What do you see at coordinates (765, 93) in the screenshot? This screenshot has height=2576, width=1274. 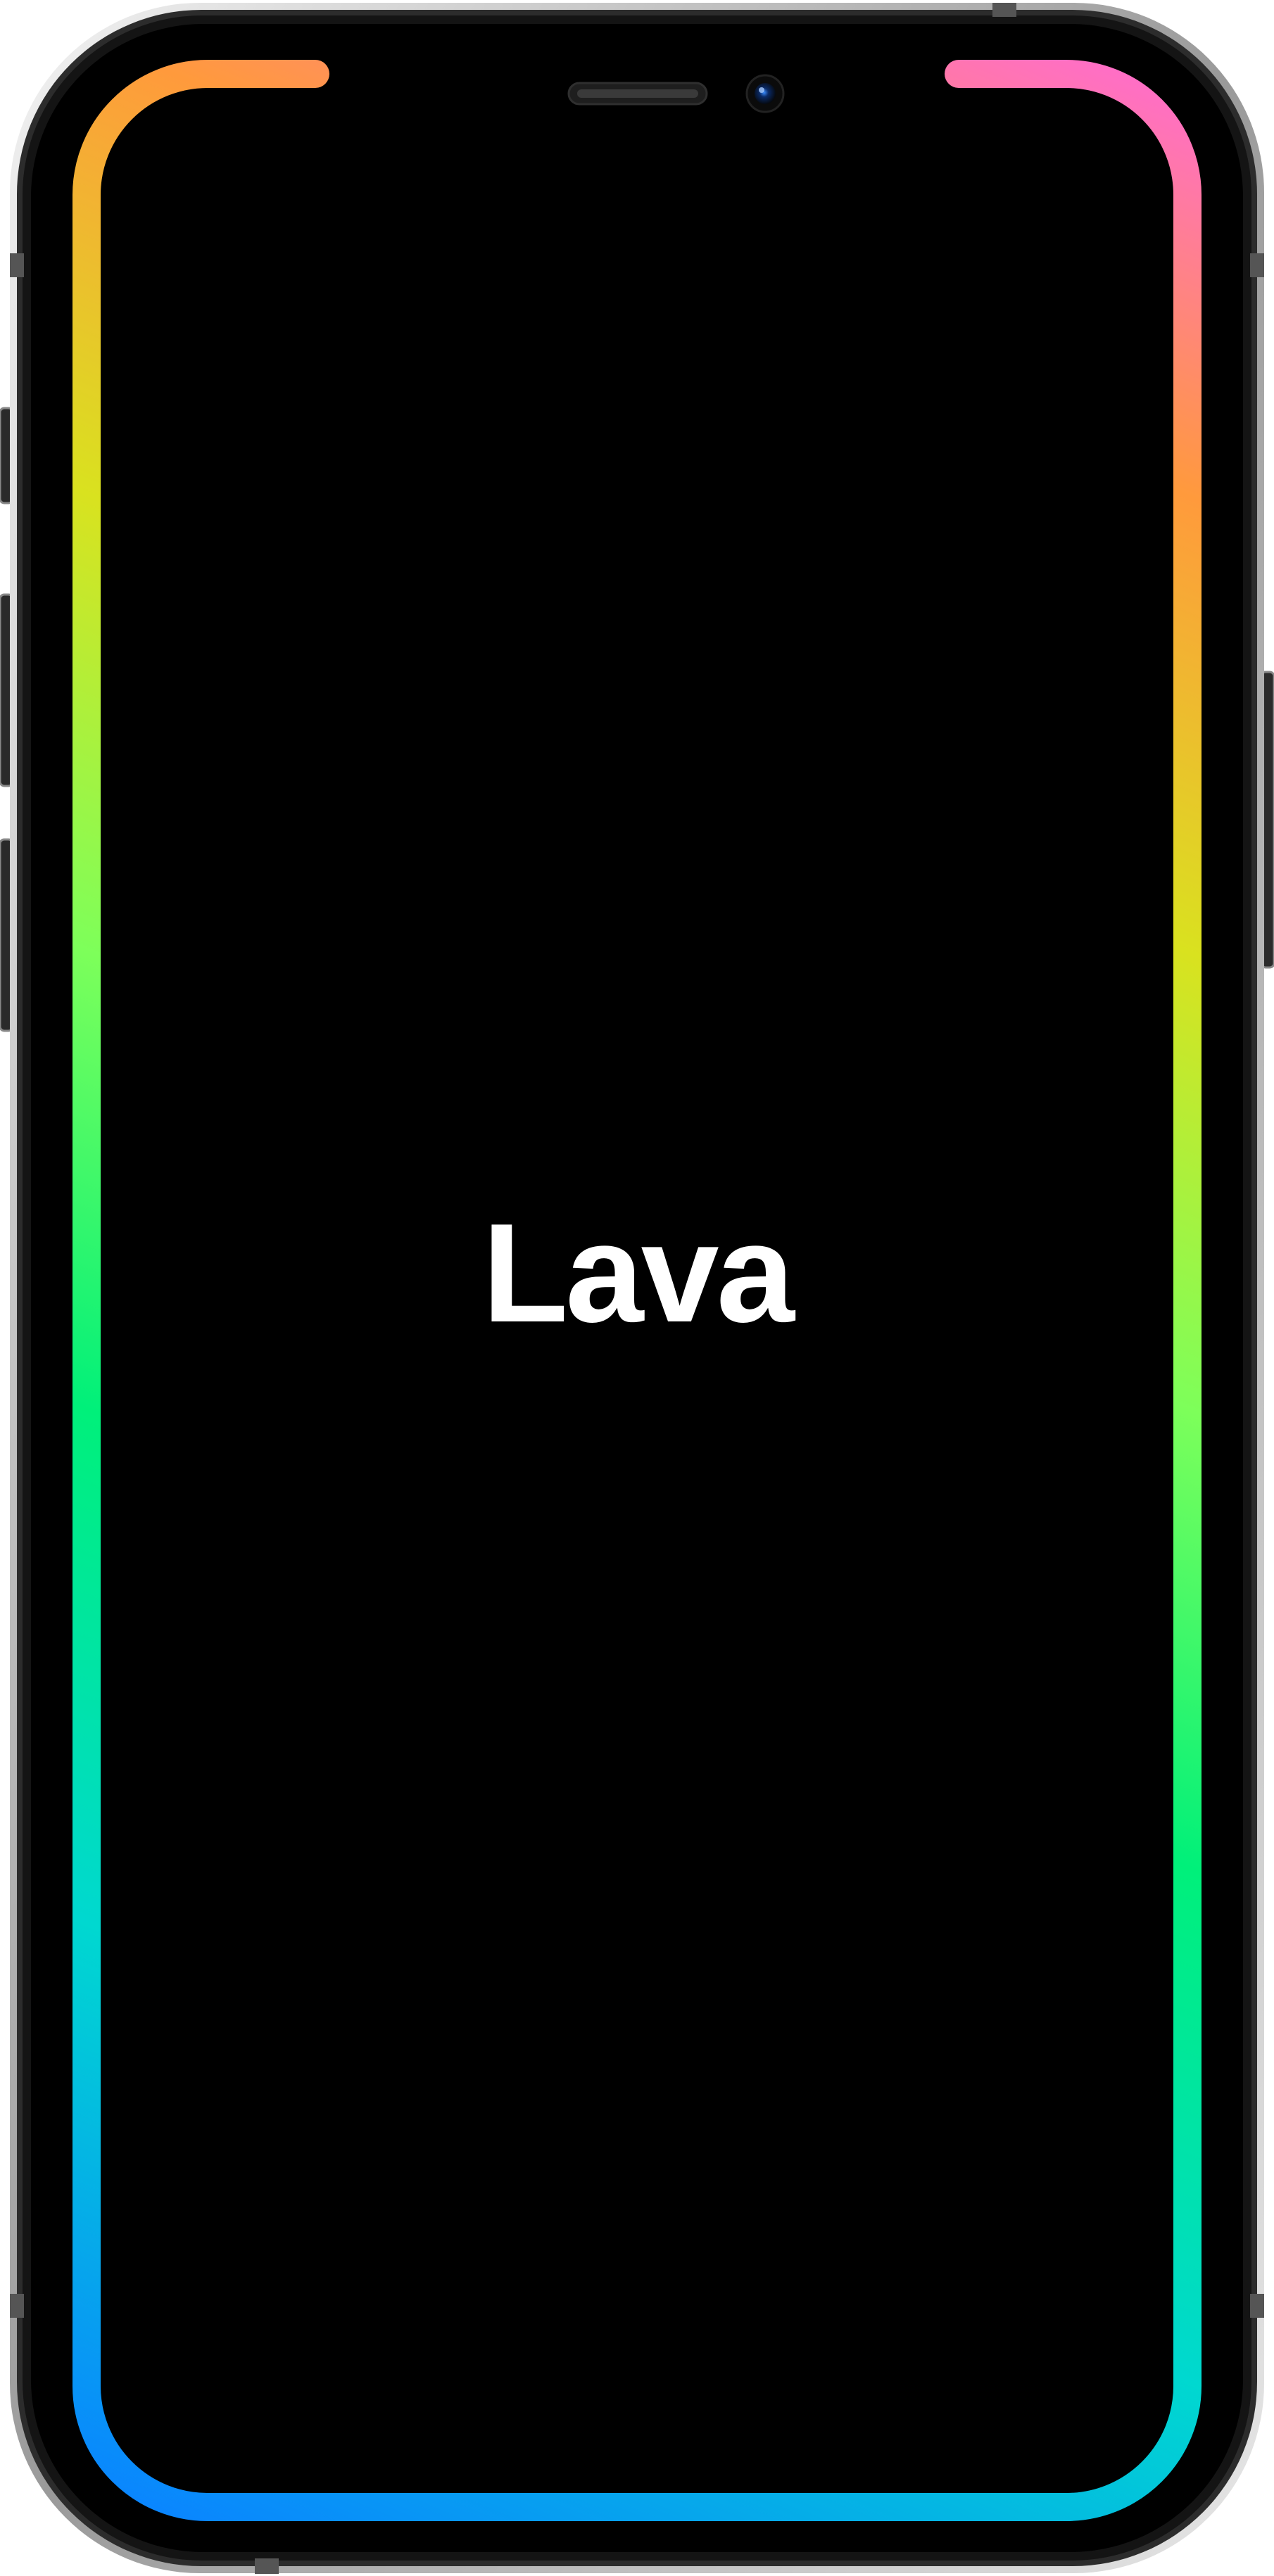 I see `front-camera-icon` at bounding box center [765, 93].